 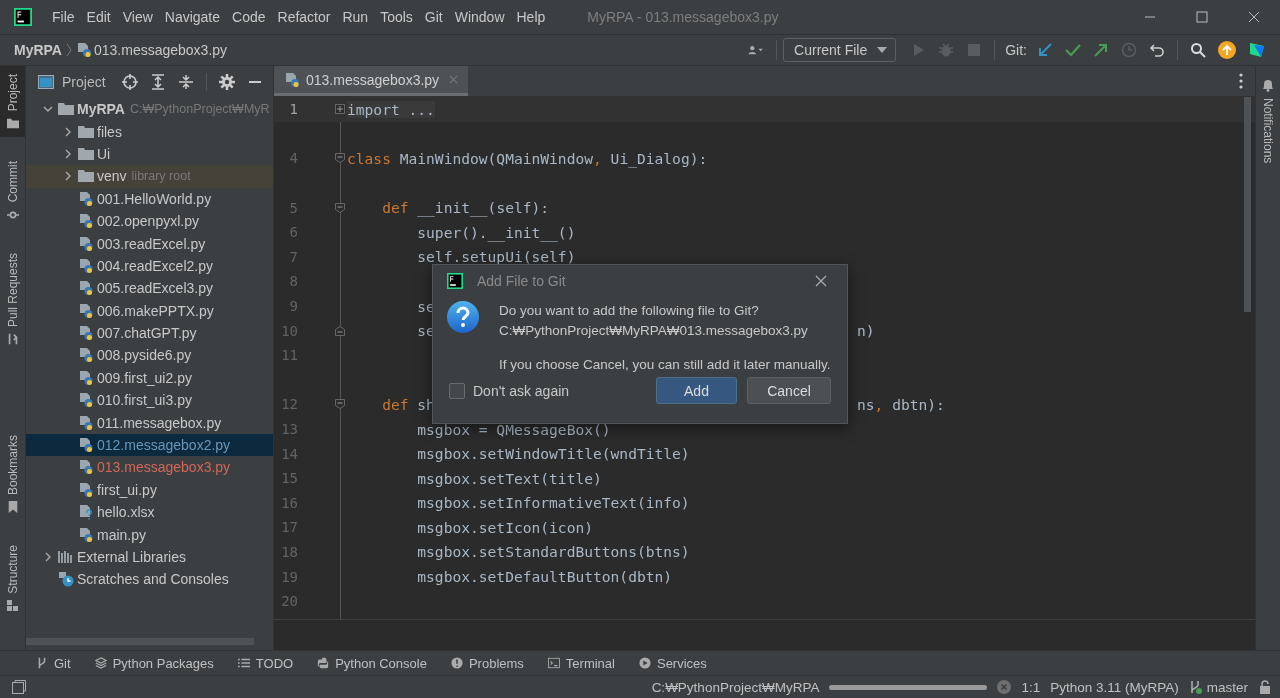 What do you see at coordinates (304, 17) in the screenshot?
I see `menu-item: Refactor` at bounding box center [304, 17].